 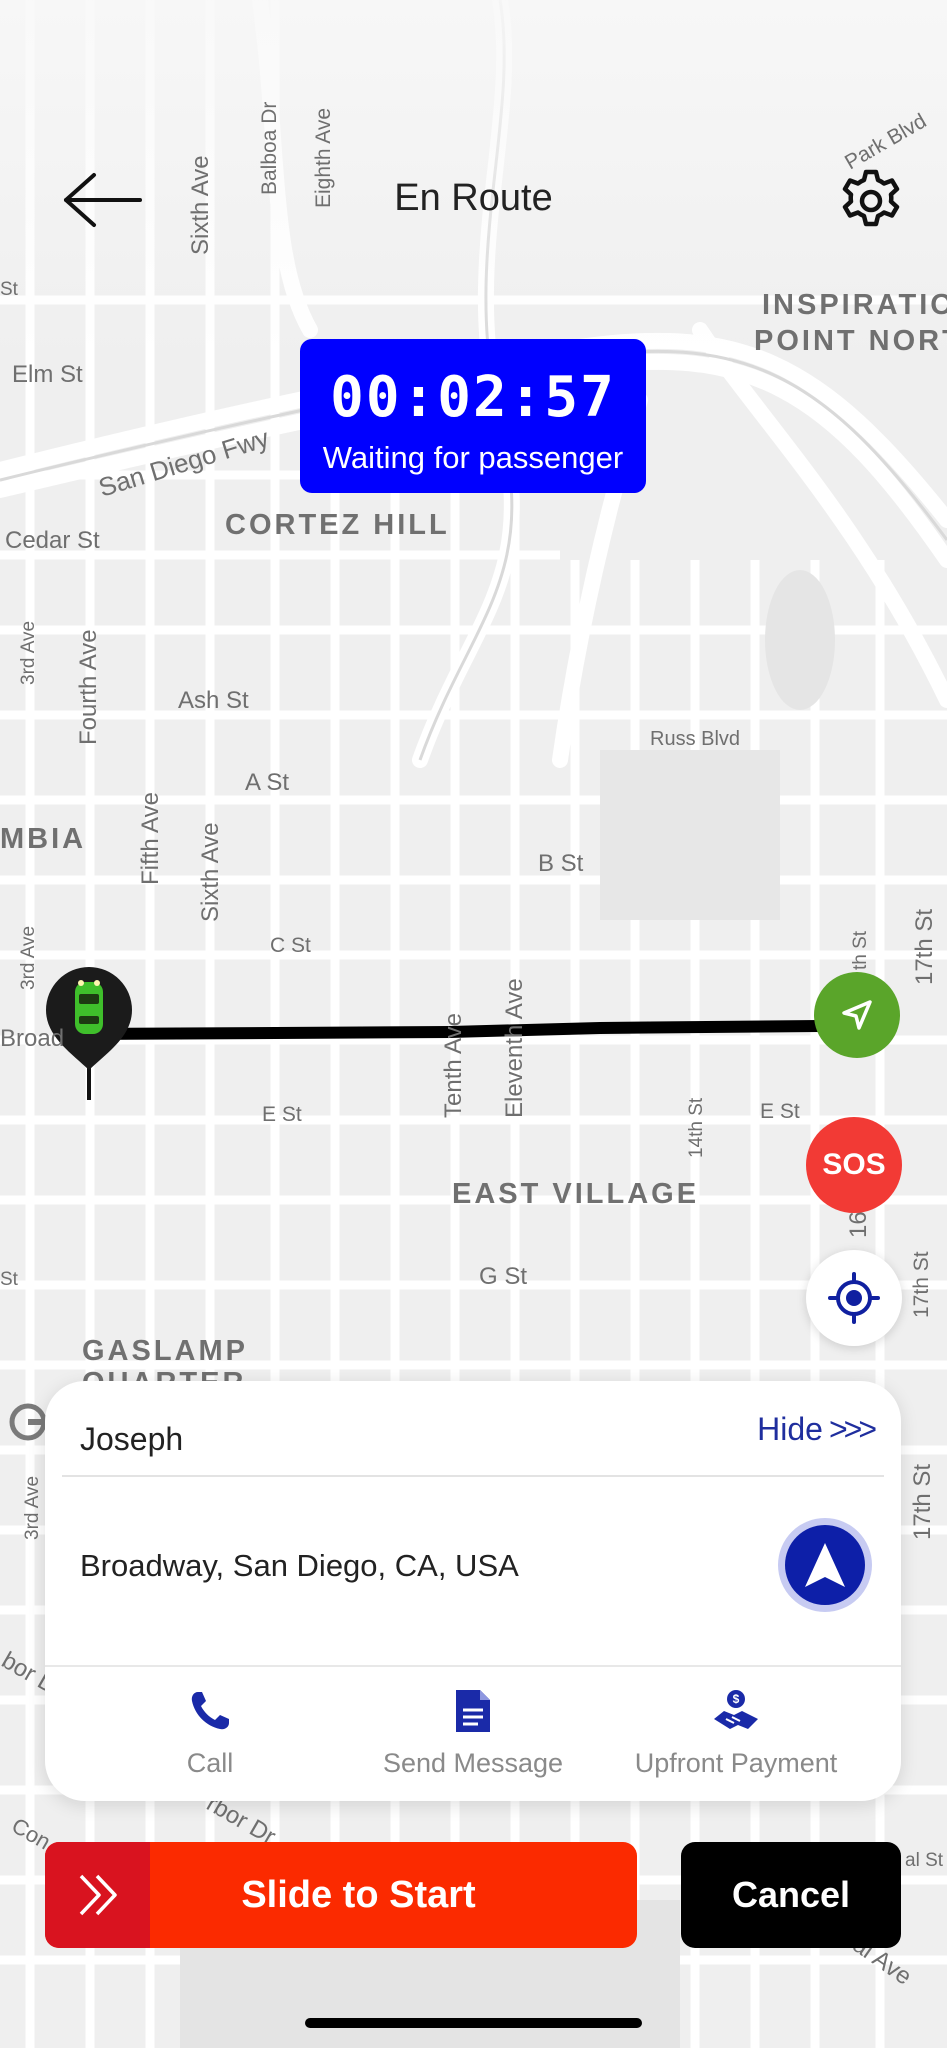 I want to click on action-label: Send Message, so click(x=473, y=1763).